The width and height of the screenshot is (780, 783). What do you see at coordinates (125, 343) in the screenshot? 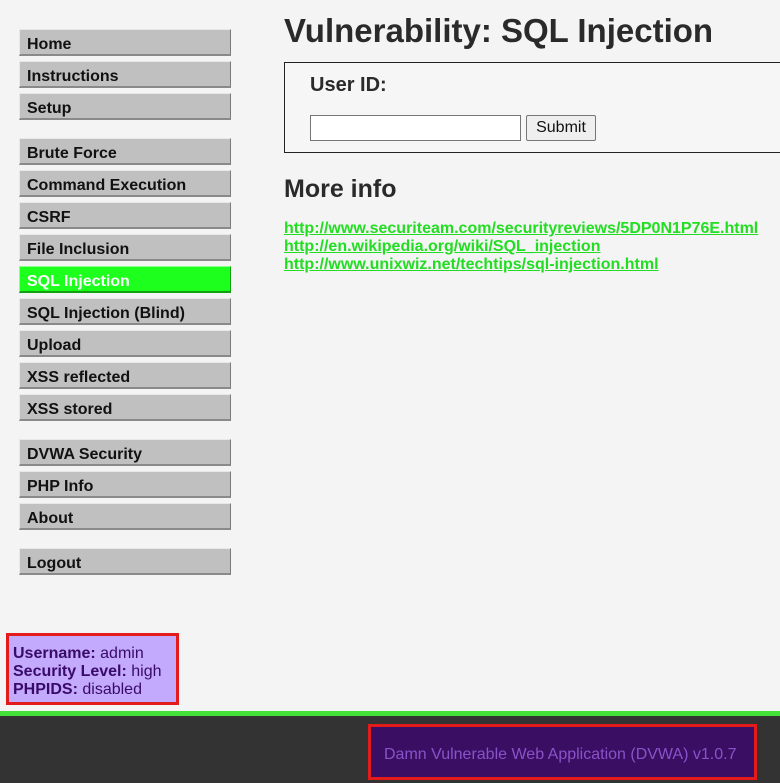
I see `menu-item-upload: Upload` at bounding box center [125, 343].